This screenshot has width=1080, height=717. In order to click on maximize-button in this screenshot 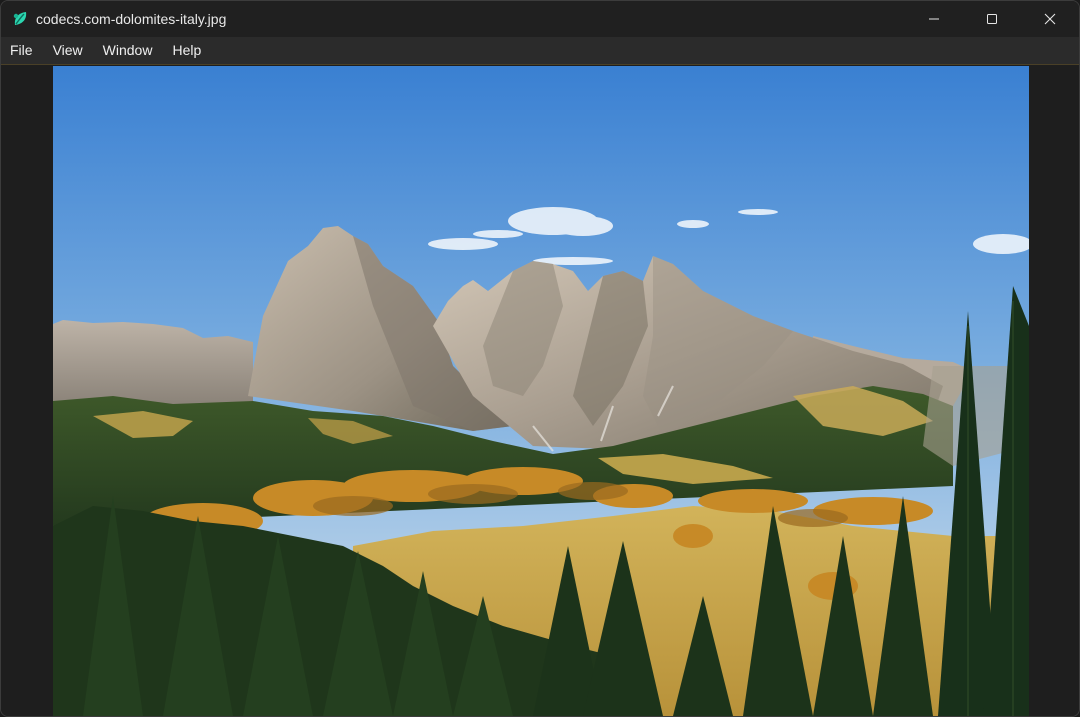, I will do `click(992, 19)`.